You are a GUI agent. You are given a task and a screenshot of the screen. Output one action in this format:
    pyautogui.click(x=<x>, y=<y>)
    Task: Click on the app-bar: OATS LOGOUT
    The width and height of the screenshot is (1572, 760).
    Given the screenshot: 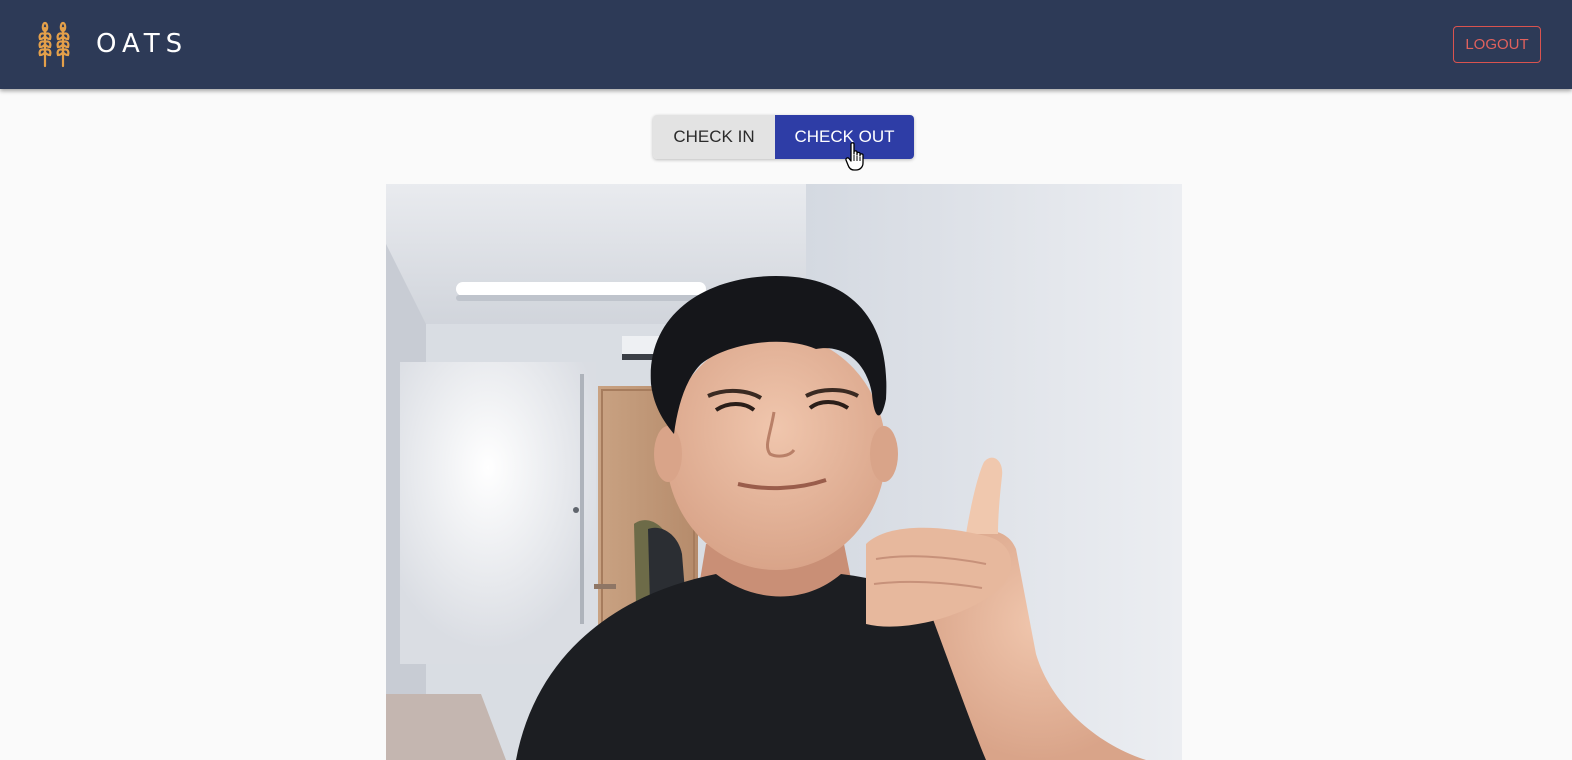 What is the action you would take?
    pyautogui.click(x=786, y=44)
    